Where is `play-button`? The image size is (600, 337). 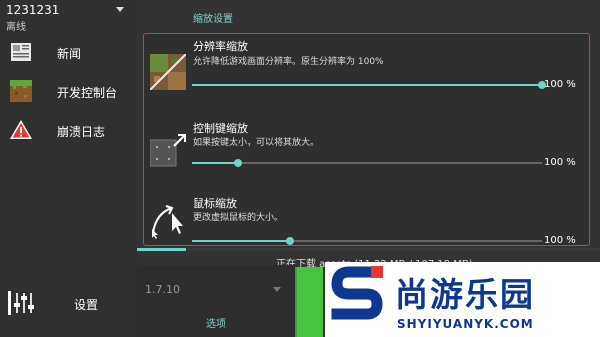
play-button is located at coordinates (309, 302).